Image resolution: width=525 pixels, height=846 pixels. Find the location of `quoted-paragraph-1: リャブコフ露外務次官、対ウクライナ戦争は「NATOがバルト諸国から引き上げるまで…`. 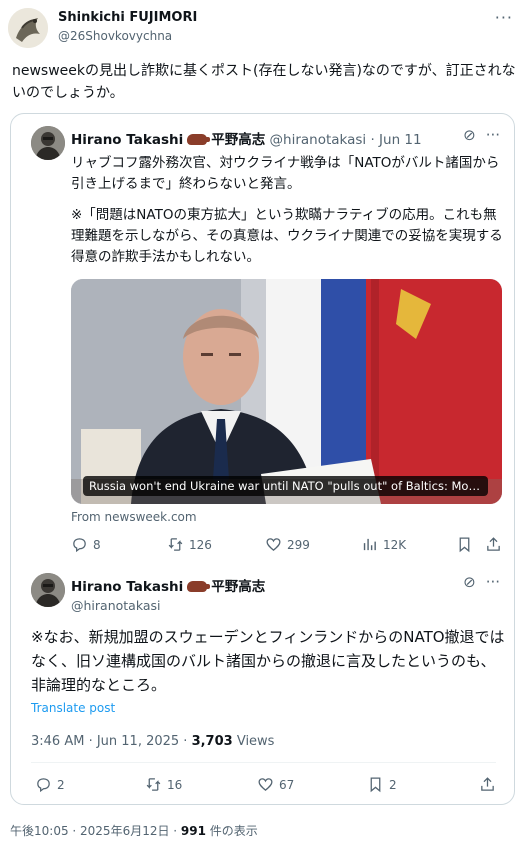

quoted-paragraph-1: リャブコフ露外務次官、対ウクライナ戦争は「NATOがバルト諸国から引き上げるまで… is located at coordinates (285, 173).